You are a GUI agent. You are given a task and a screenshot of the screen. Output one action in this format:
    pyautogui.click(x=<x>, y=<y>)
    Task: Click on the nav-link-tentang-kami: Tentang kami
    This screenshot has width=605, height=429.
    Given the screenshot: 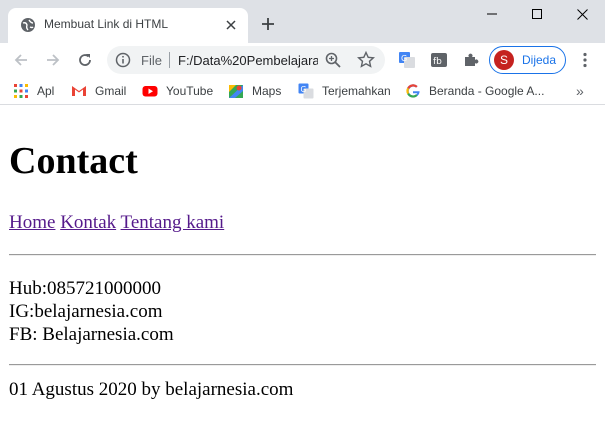 What is the action you would take?
    pyautogui.click(x=173, y=222)
    